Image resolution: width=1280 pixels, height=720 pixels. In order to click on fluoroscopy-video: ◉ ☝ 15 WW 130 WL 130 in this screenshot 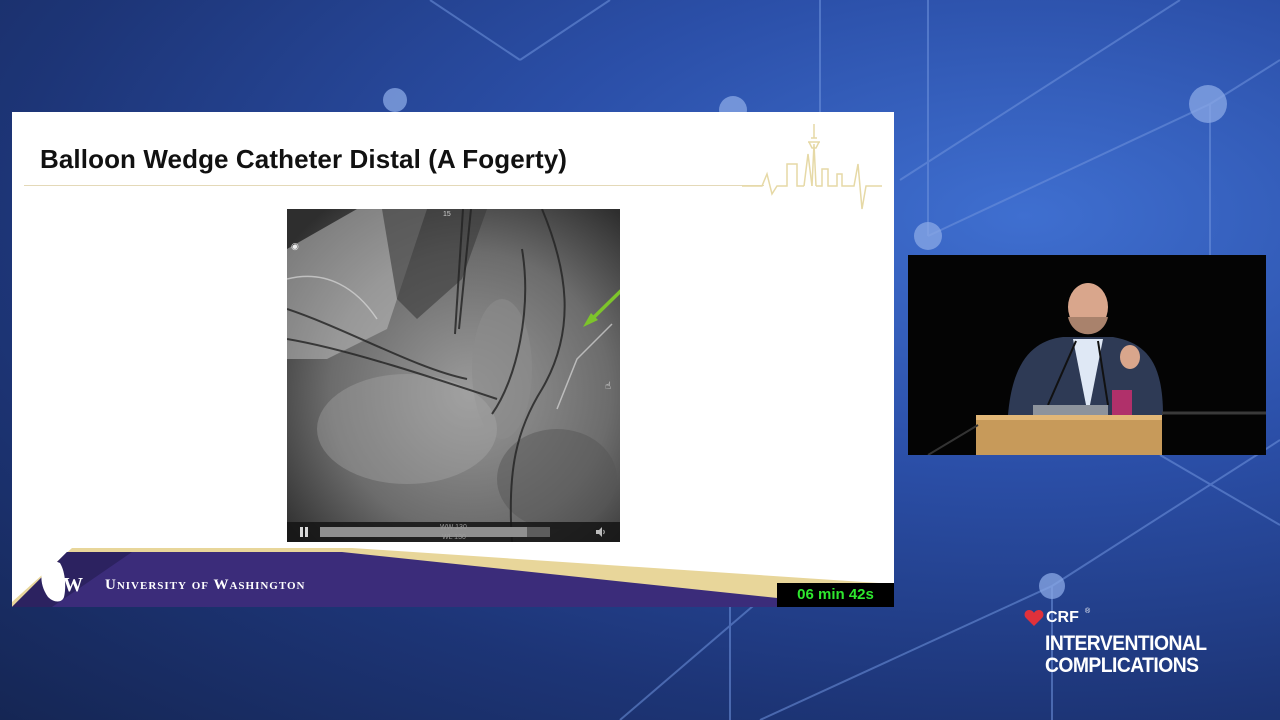, I will do `click(453, 375)`.